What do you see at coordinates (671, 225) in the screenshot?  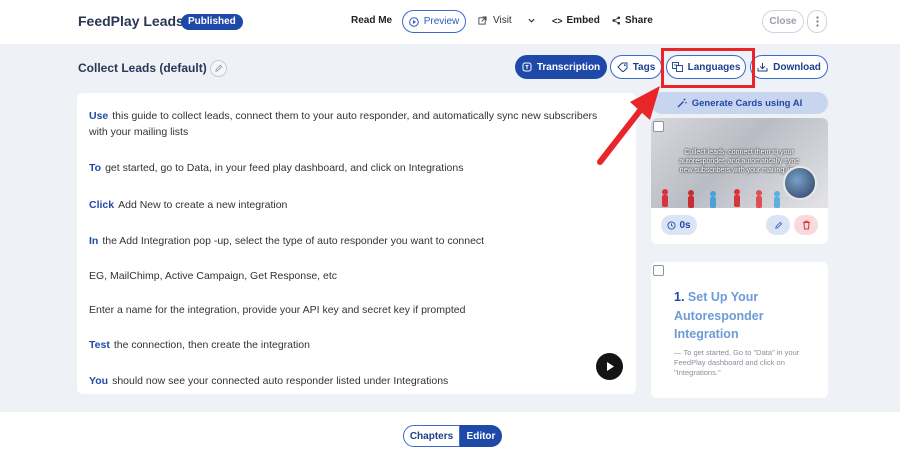 I see `clock-icon` at bounding box center [671, 225].